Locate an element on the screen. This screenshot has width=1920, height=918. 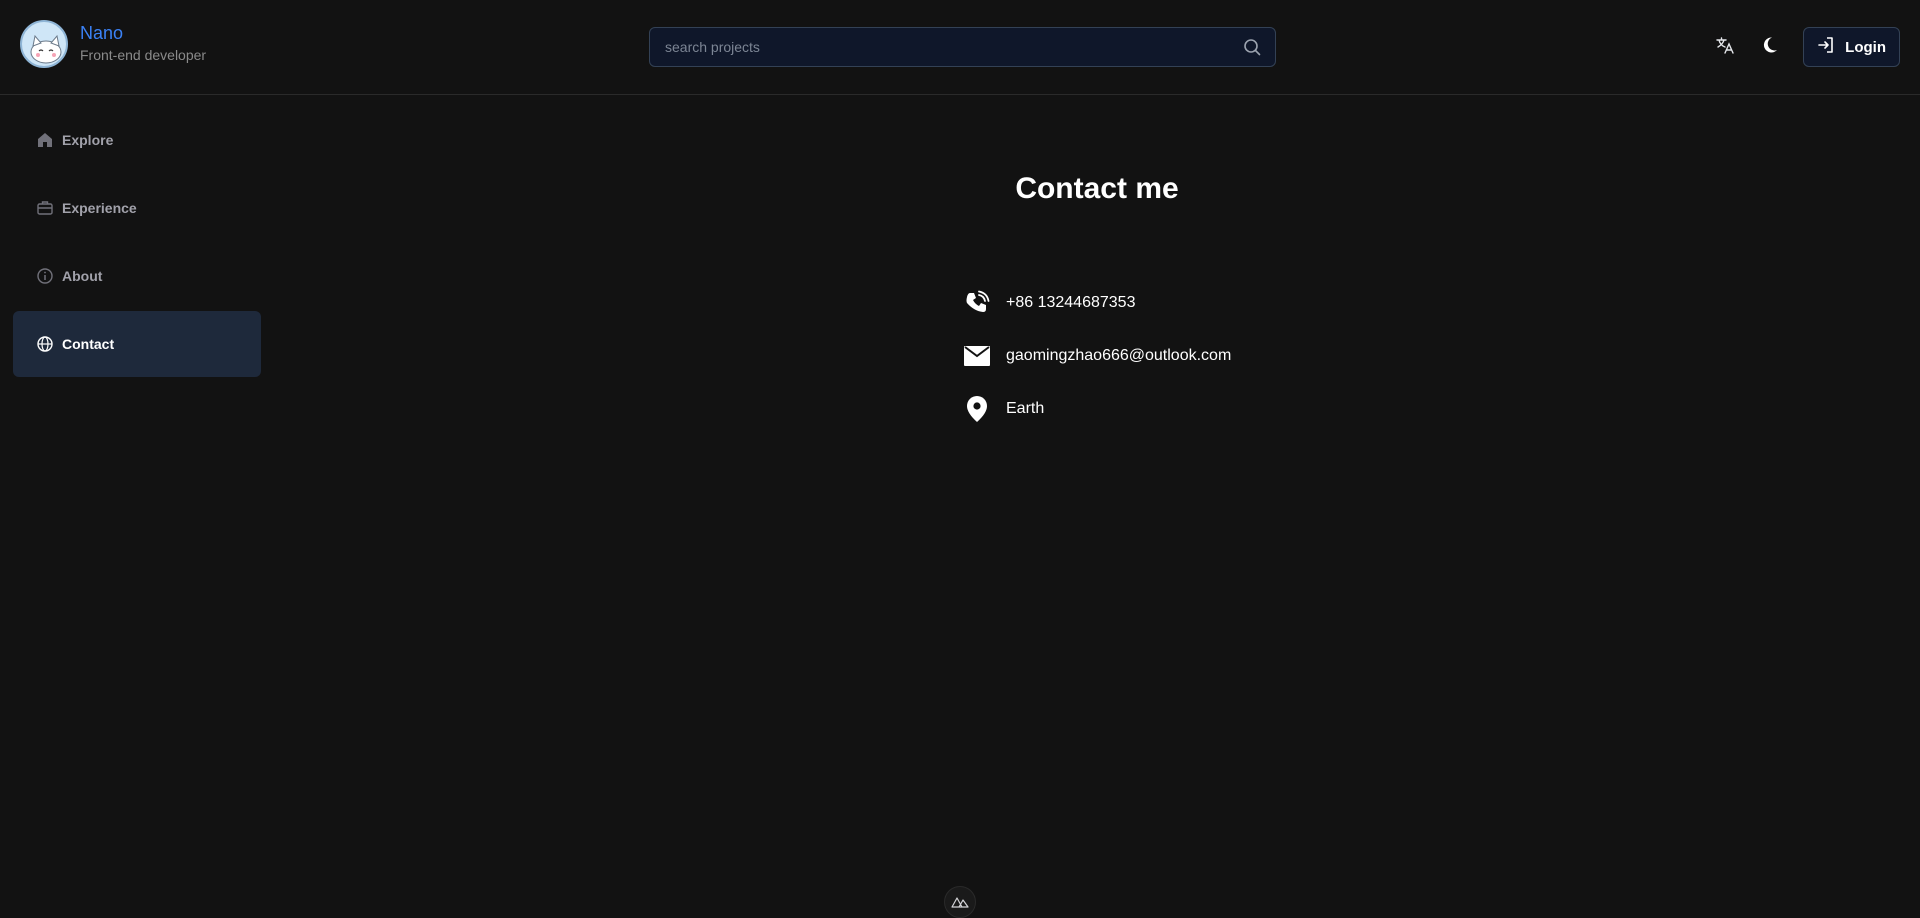
theme-toggle-button is located at coordinates (1769, 47).